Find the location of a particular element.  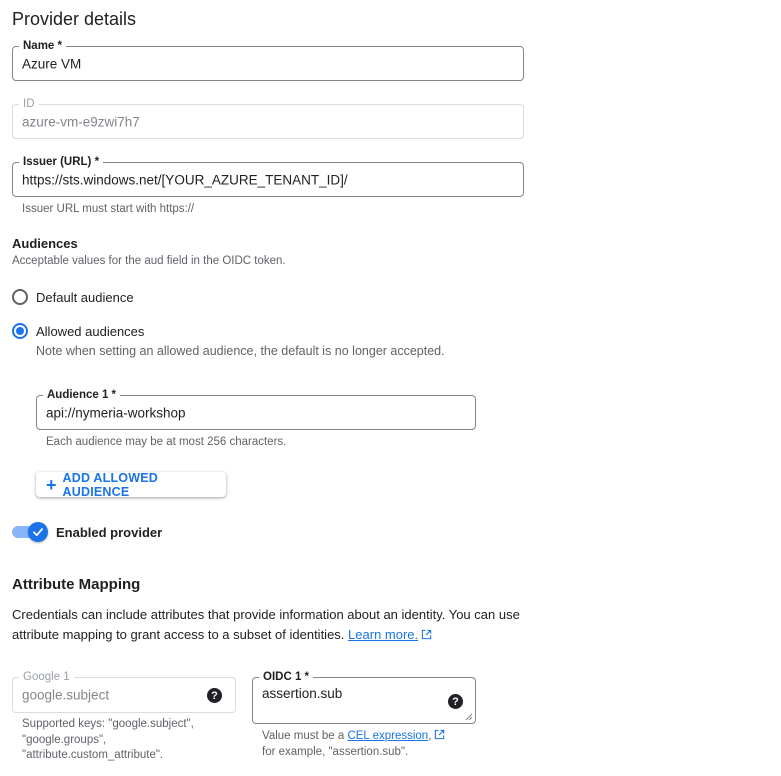

audiences-title: Audiences is located at coordinates (45, 243).